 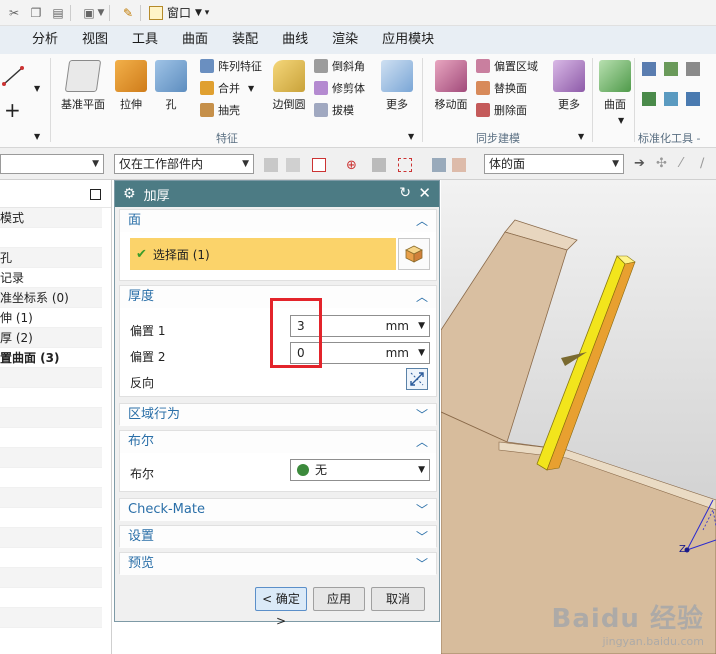 What do you see at coordinates (171, 86) in the screenshot?
I see `hole-button: 孔` at bounding box center [171, 86].